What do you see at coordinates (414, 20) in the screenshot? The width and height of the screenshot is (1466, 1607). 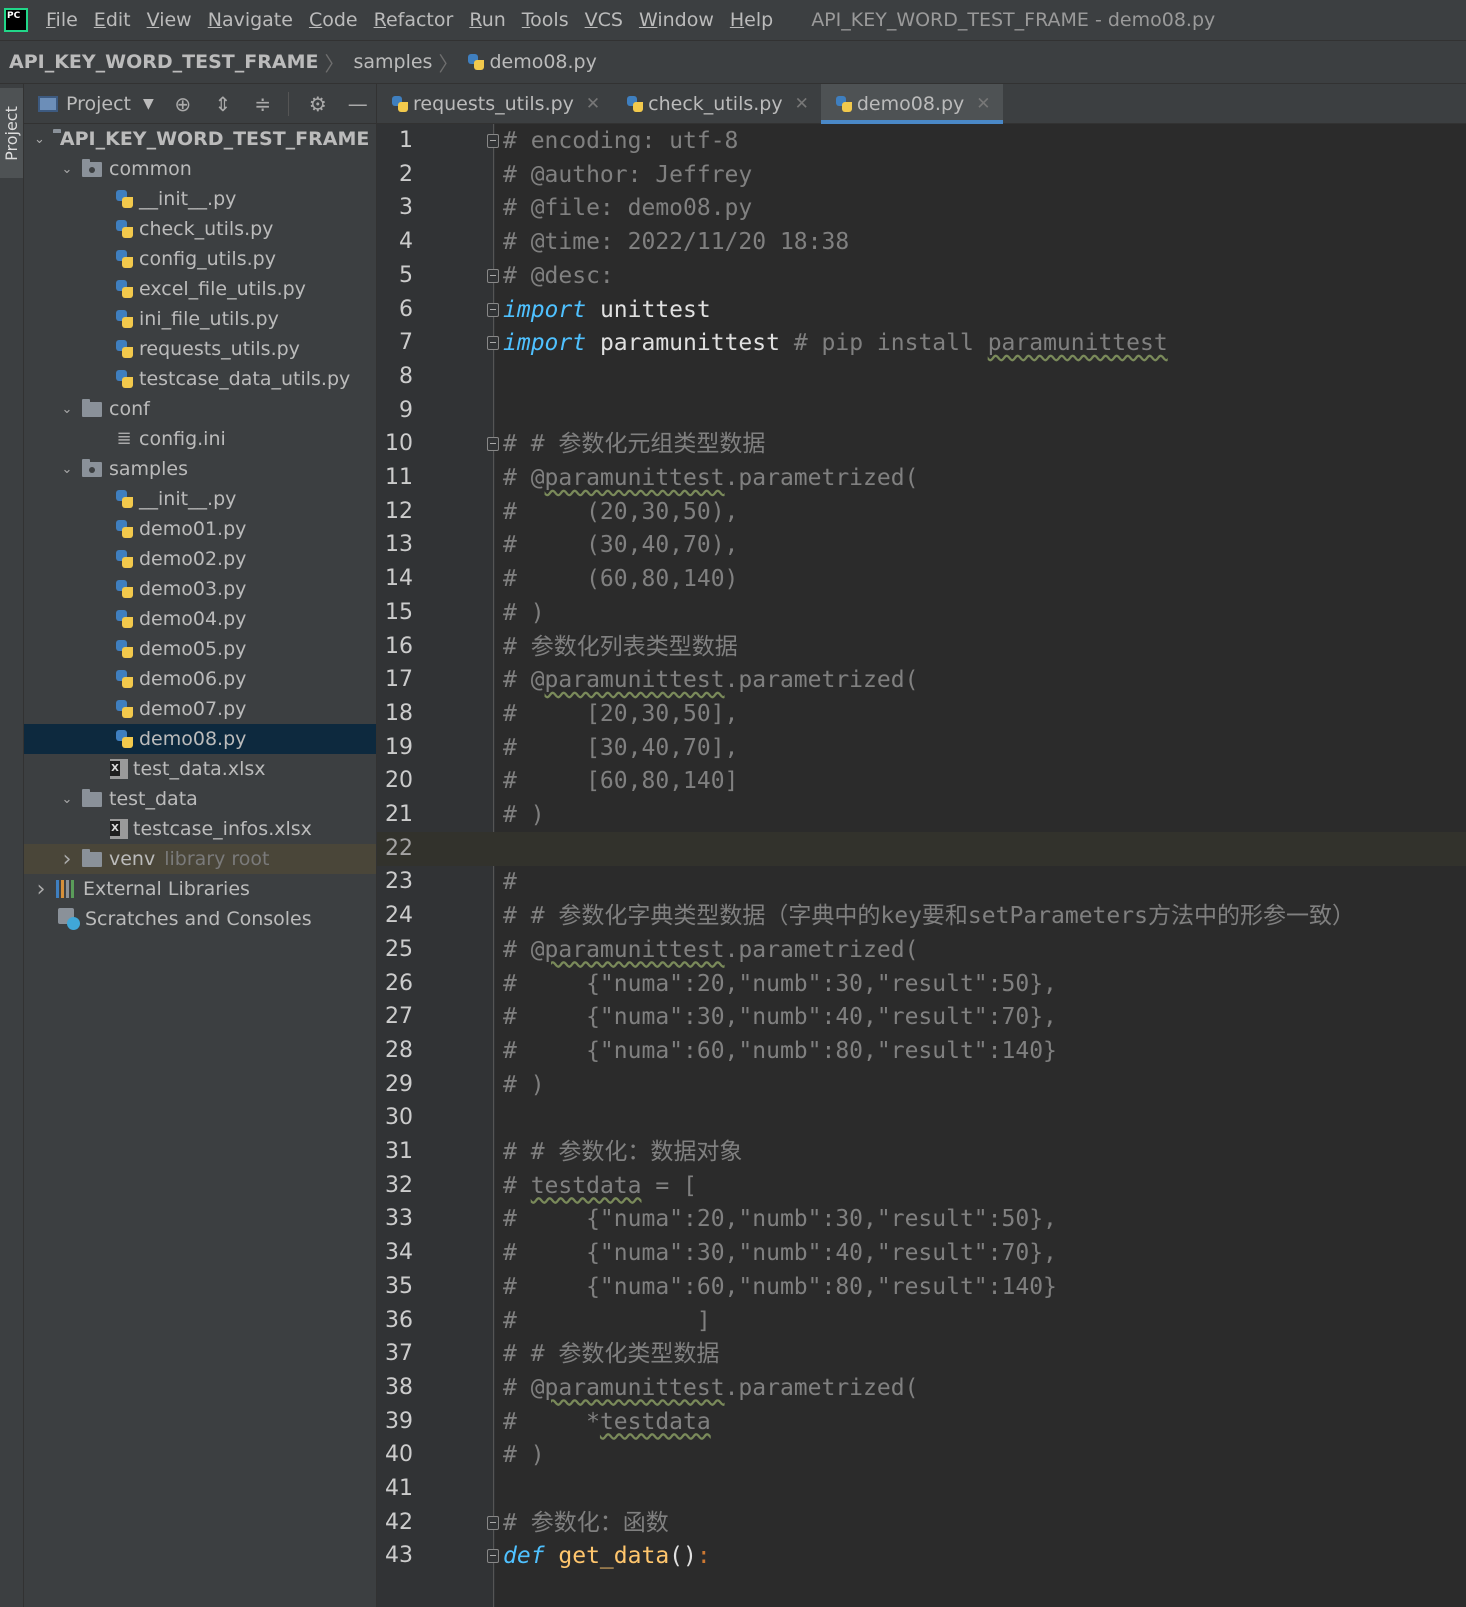 I see `menu-refactor: Refactor` at bounding box center [414, 20].